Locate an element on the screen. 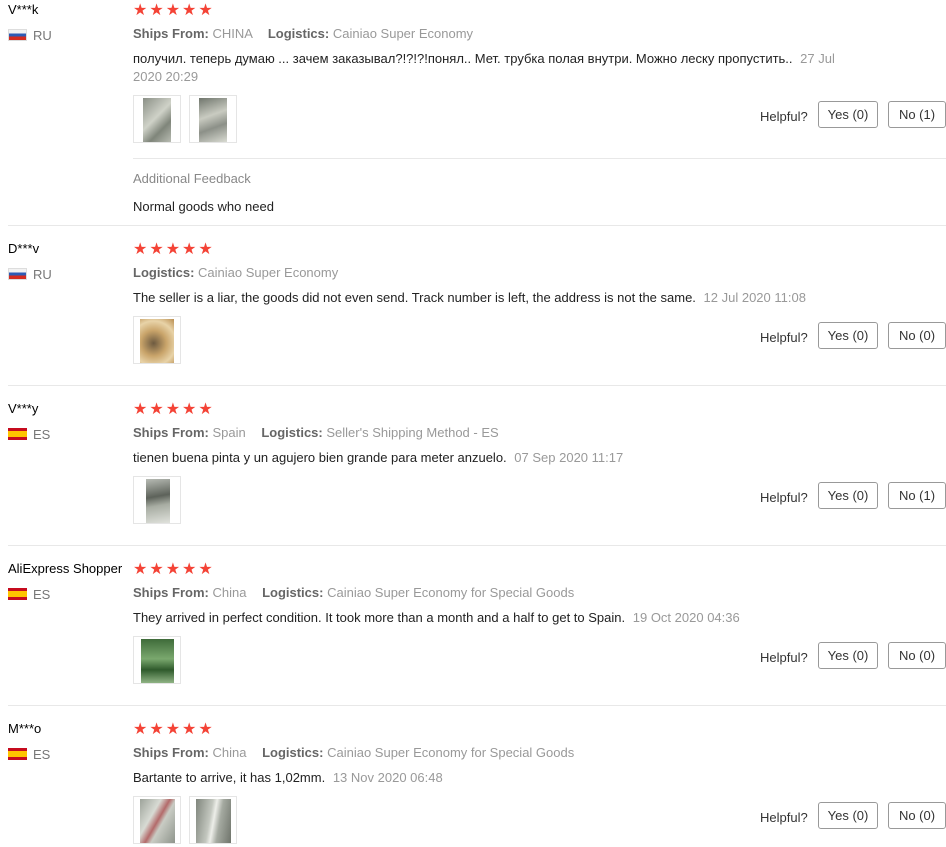  review-date: 07 Sep 2020 11:17 is located at coordinates (569, 457).